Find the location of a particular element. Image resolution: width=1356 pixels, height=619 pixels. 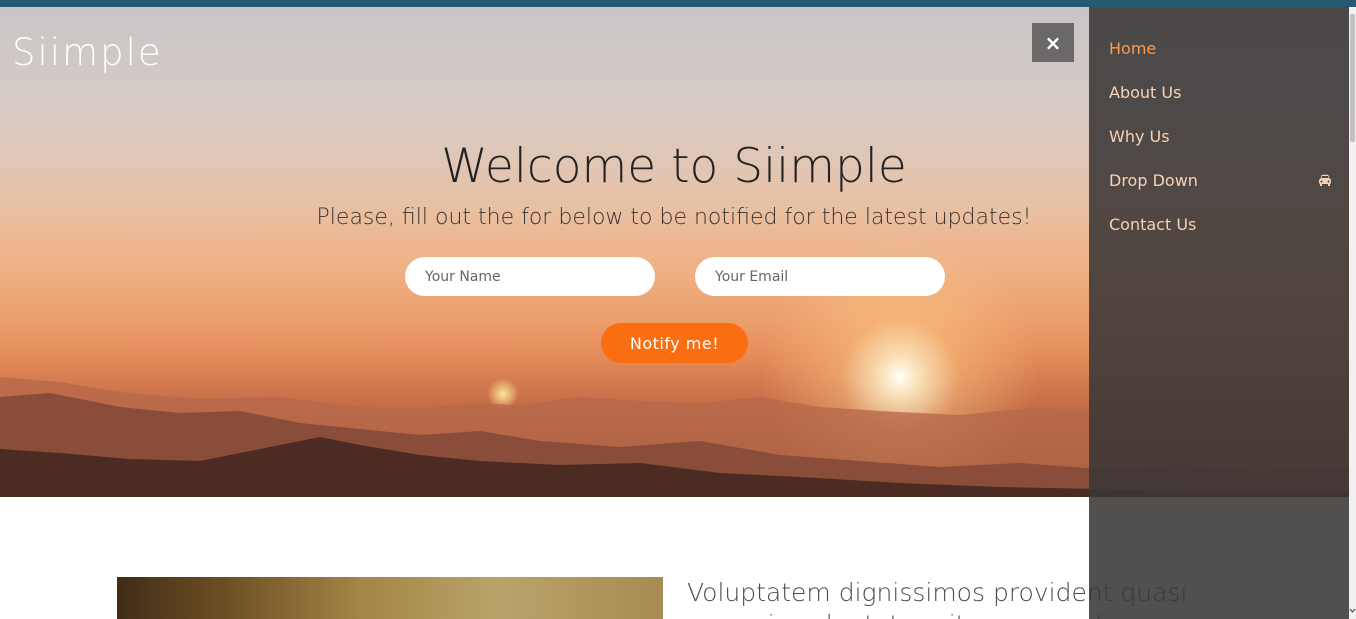

email-input is located at coordinates (820, 276).